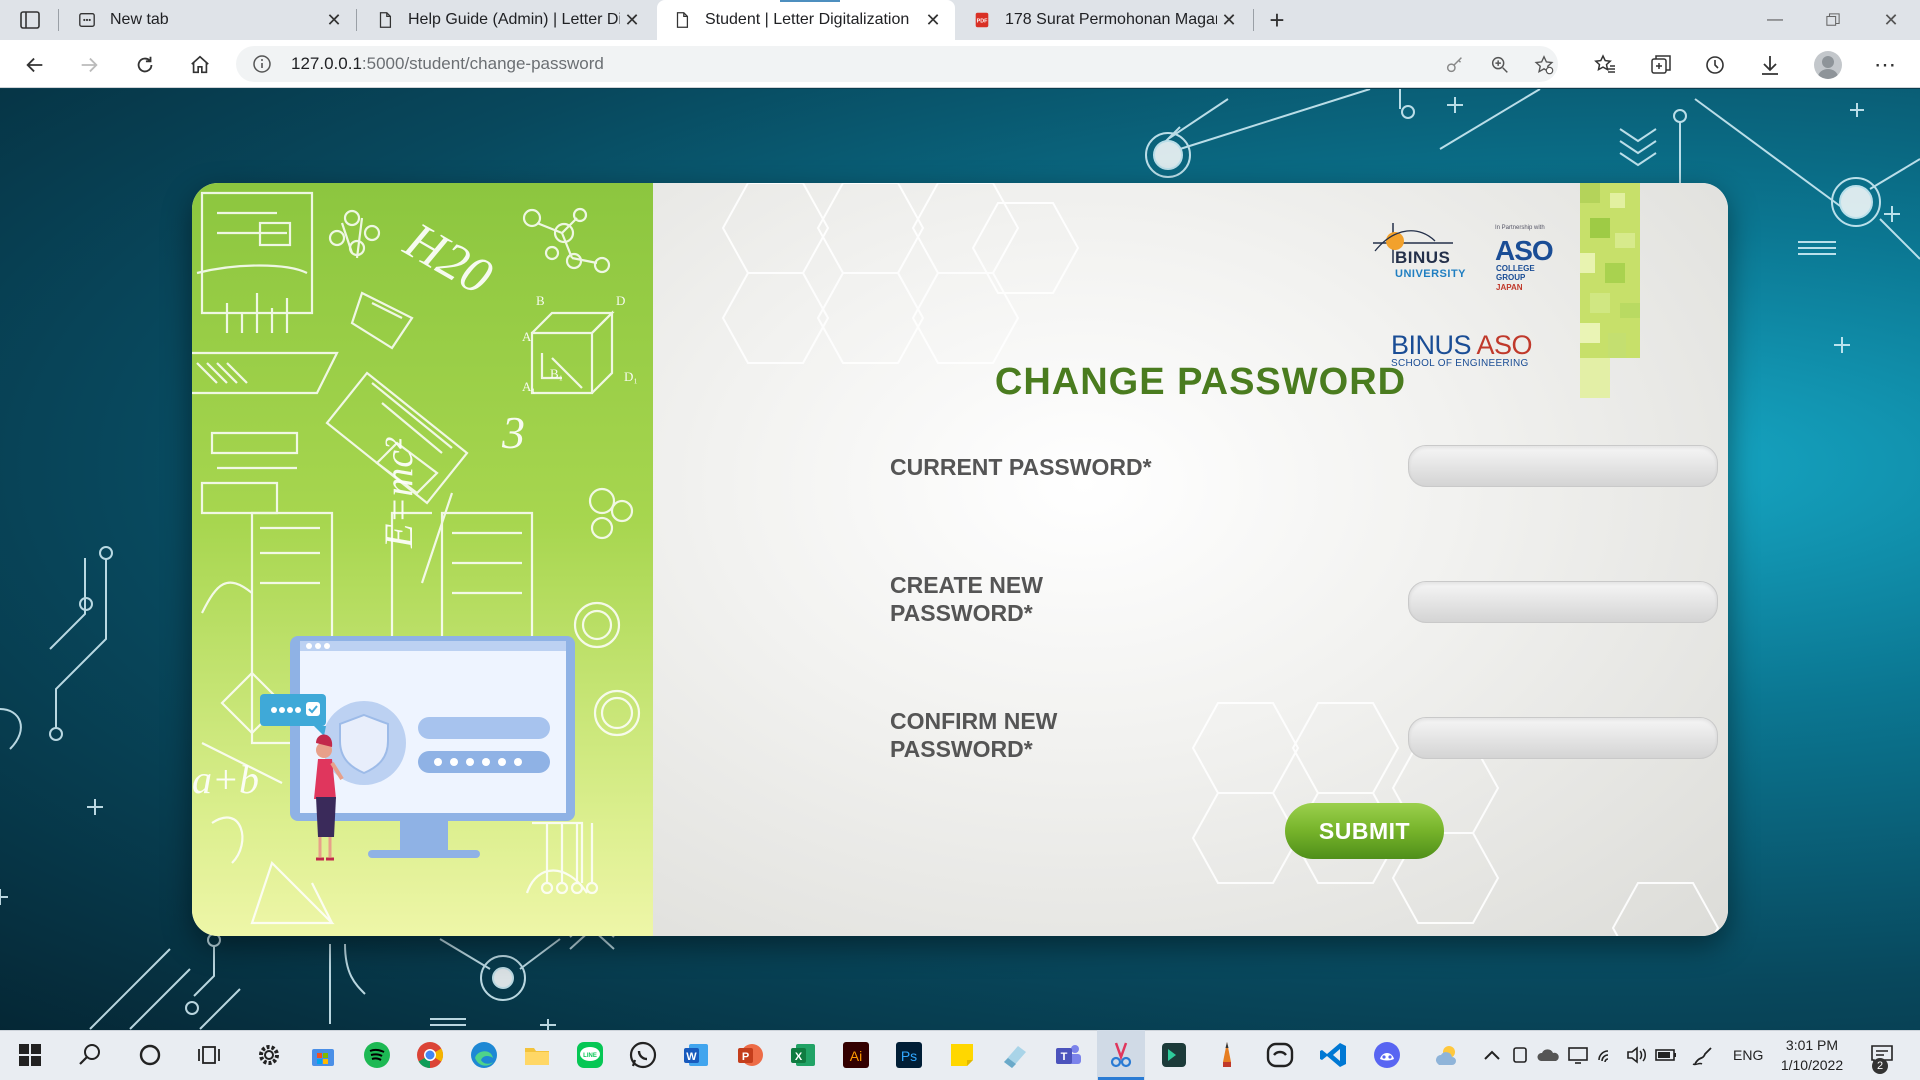  I want to click on favorites-icon, so click(1605, 65).